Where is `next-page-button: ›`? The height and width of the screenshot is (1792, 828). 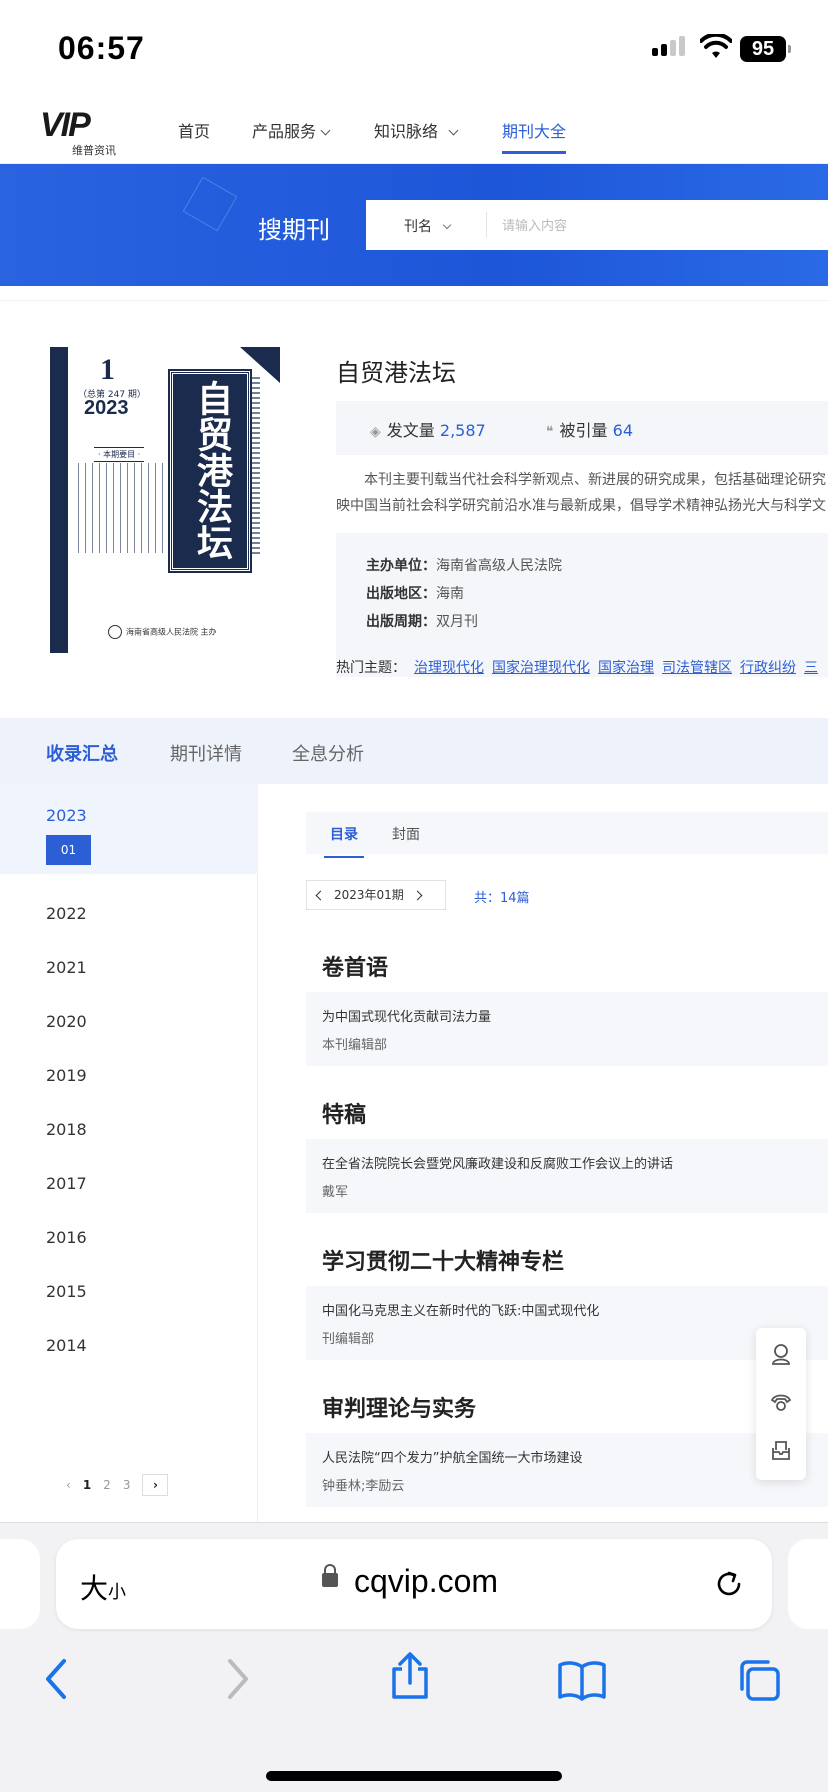
next-page-button: › is located at coordinates (155, 1485).